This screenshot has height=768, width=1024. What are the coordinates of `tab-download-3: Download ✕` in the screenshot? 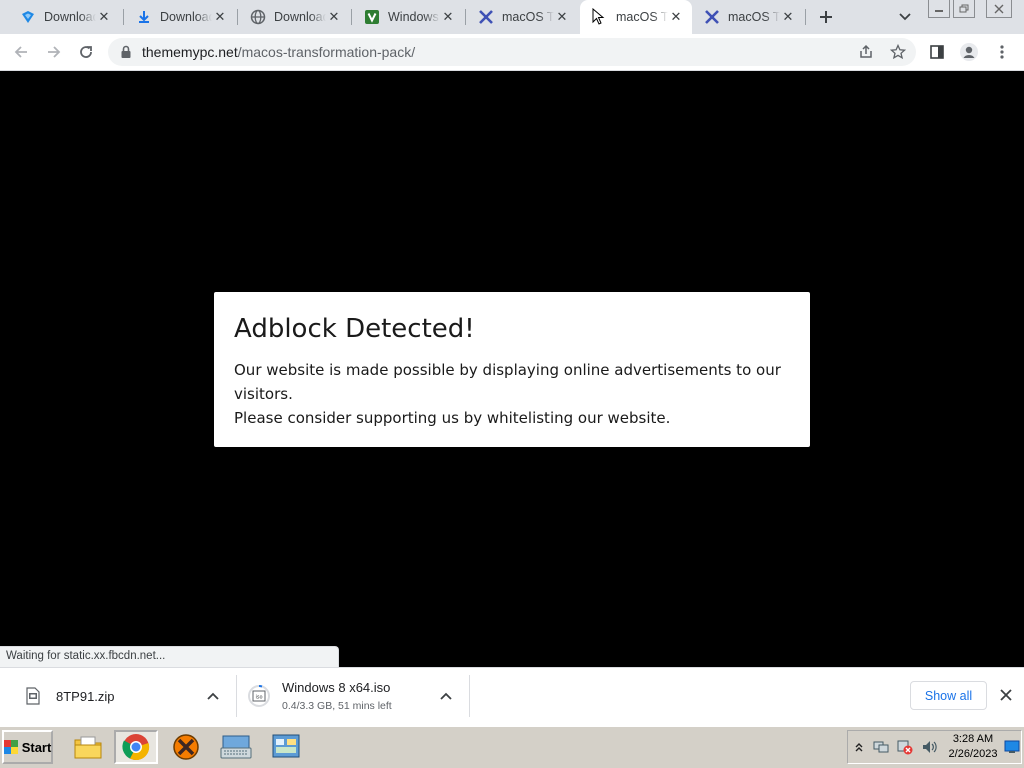 It's located at (295, 17).